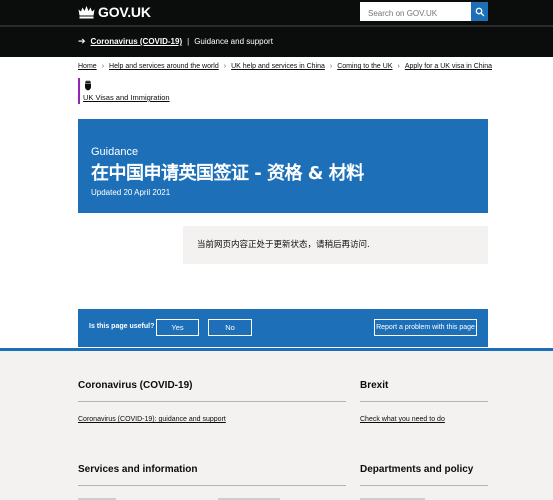 The image size is (553, 500). Describe the element at coordinates (135, 385) in the screenshot. I see `footer-heading-covid: Coronavirus (COVID-19)` at that location.